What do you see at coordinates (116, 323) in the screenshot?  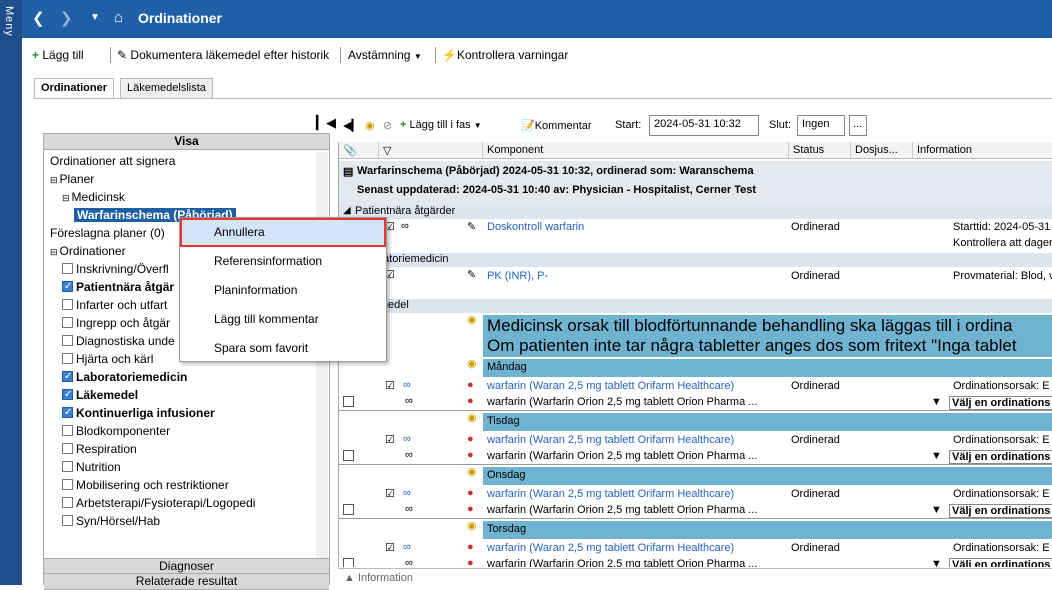 I see `tree-item: Ingrepp och åtgär` at bounding box center [116, 323].